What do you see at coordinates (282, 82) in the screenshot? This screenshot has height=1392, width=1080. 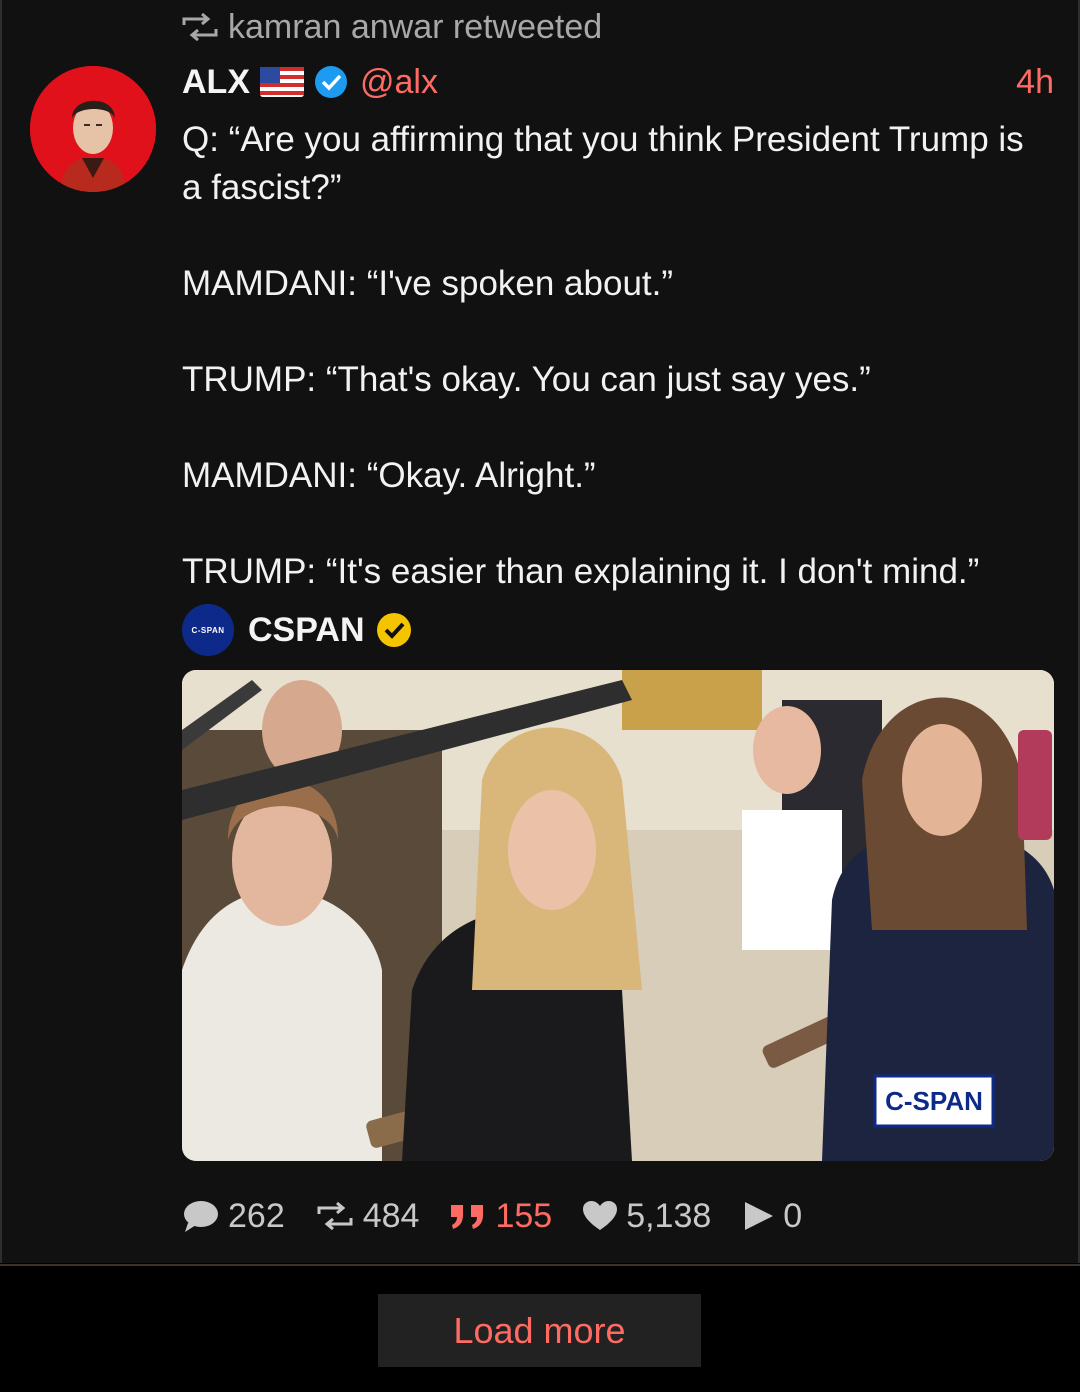 I see `us-flag-icon` at bounding box center [282, 82].